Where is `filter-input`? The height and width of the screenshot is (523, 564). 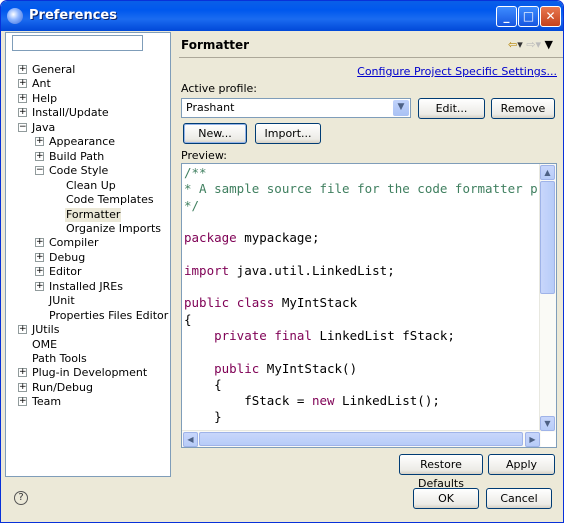 filter-input is located at coordinates (77, 43).